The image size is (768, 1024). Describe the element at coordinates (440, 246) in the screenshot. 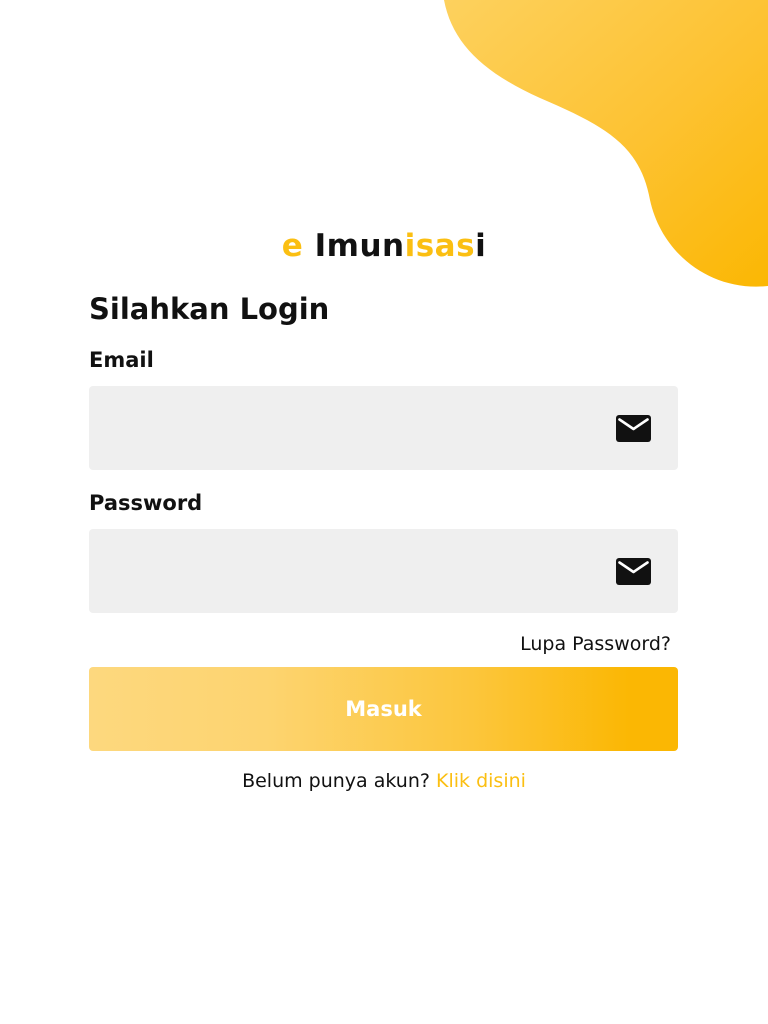

I see `logo-part-isas: isas` at that location.